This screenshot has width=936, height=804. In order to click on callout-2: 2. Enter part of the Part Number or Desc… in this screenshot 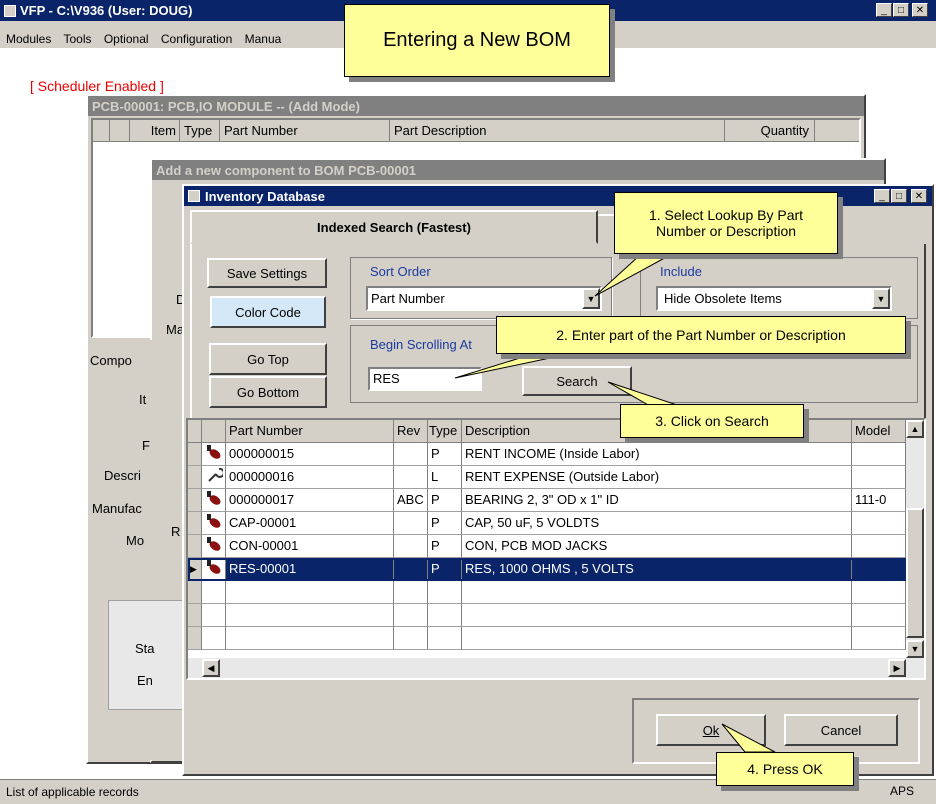, I will do `click(701, 335)`.